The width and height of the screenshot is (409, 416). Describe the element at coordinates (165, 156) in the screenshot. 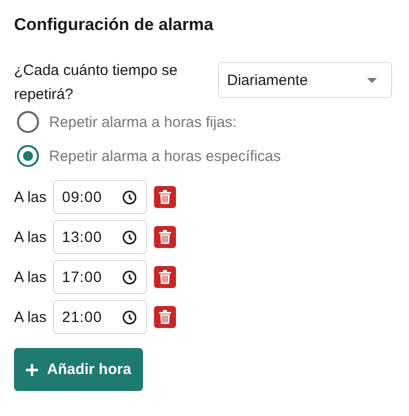

I see `radio-label: Repetir alarma a horas específicas` at that location.